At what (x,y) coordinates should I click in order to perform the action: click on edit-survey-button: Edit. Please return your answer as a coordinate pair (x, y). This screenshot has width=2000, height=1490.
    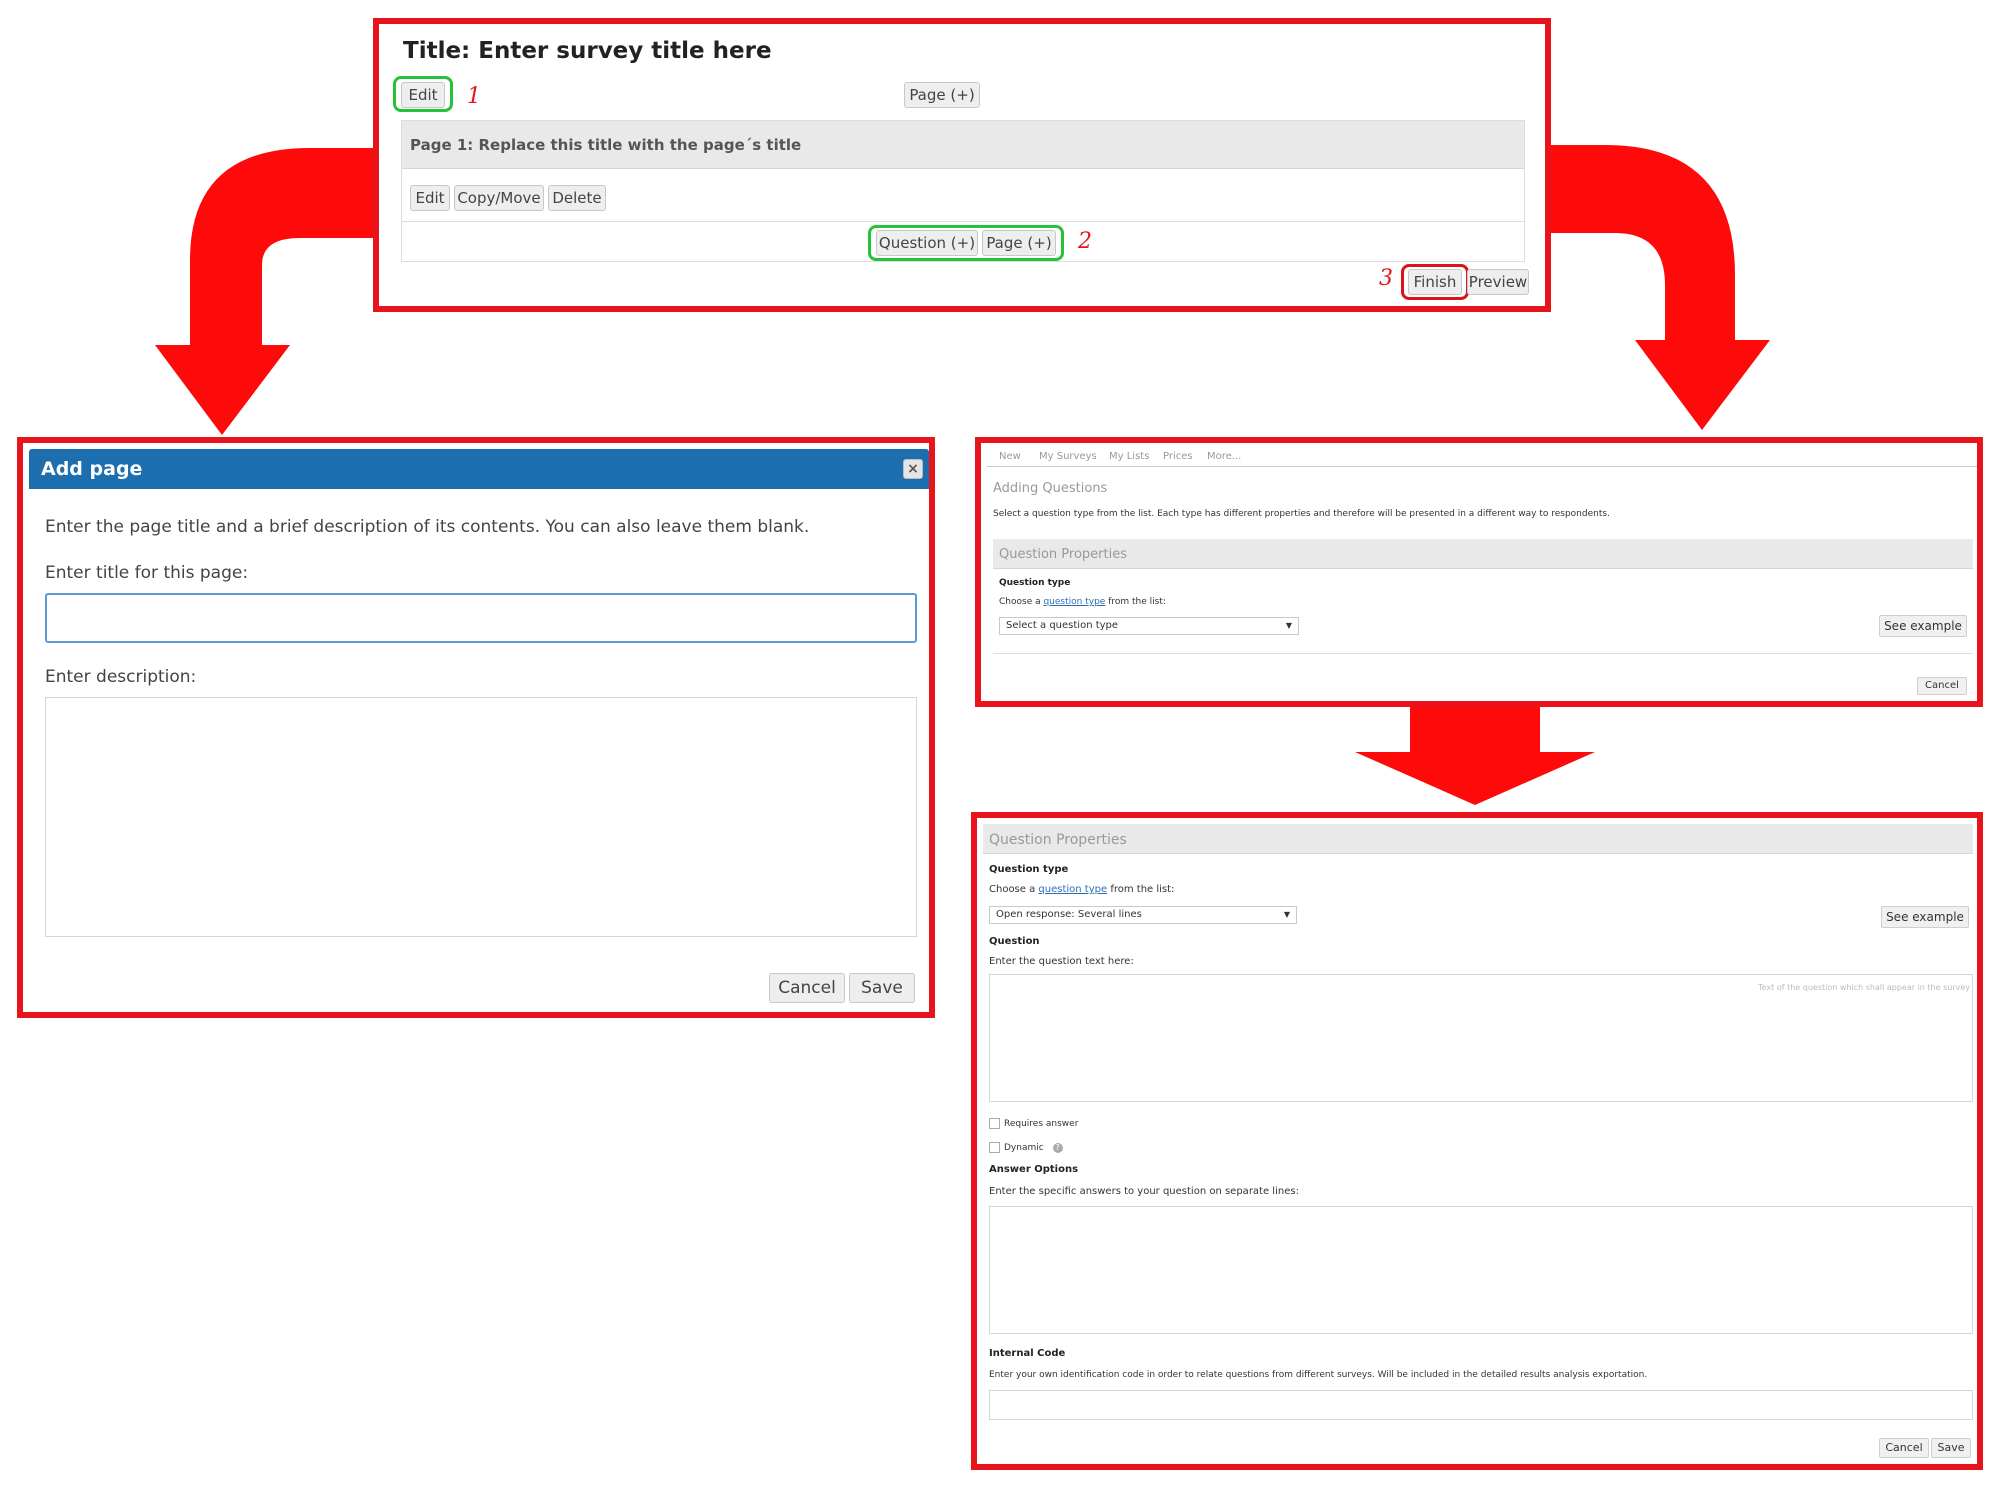
    Looking at the image, I should click on (423, 95).